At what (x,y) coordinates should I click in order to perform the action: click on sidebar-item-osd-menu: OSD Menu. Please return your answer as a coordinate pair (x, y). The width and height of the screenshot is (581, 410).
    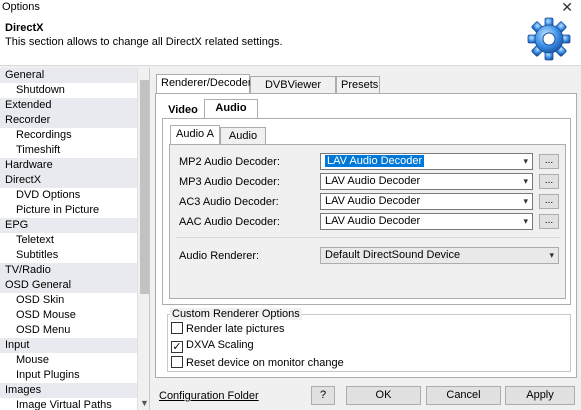
    Looking at the image, I should click on (74, 330).